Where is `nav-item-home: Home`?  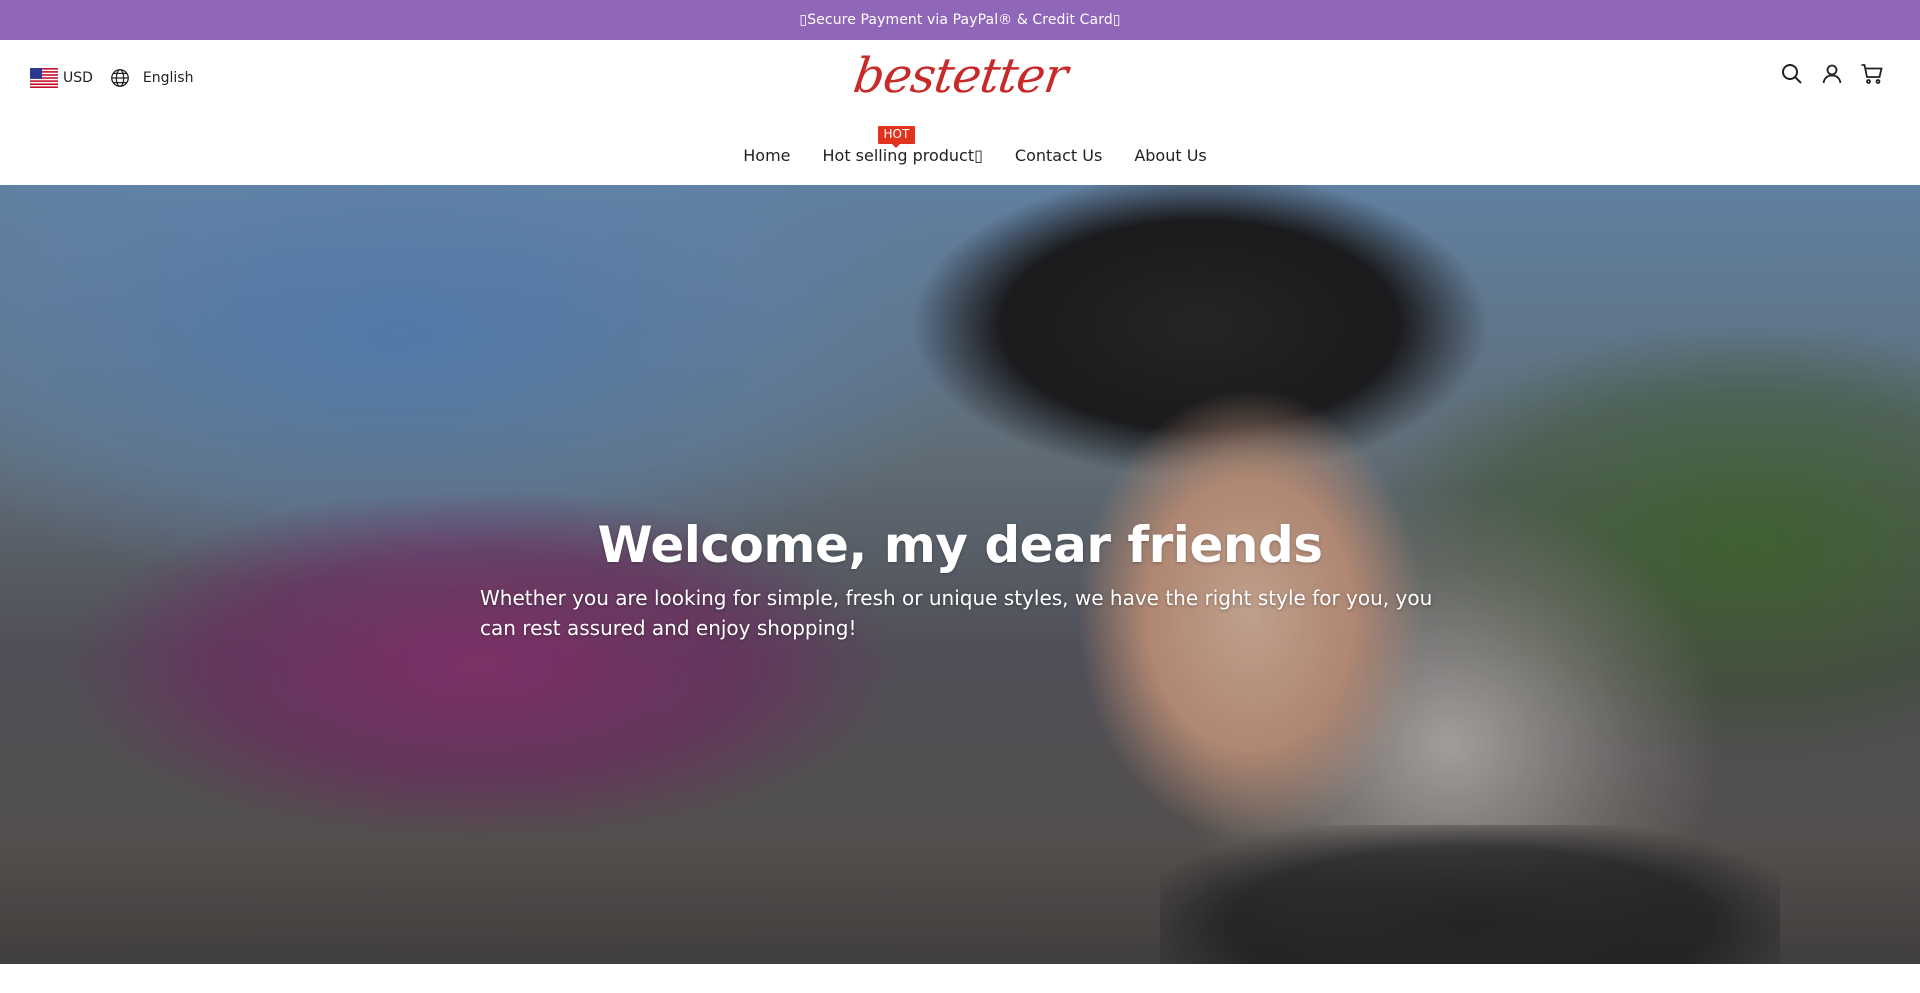 nav-item-home: Home is located at coordinates (766, 155).